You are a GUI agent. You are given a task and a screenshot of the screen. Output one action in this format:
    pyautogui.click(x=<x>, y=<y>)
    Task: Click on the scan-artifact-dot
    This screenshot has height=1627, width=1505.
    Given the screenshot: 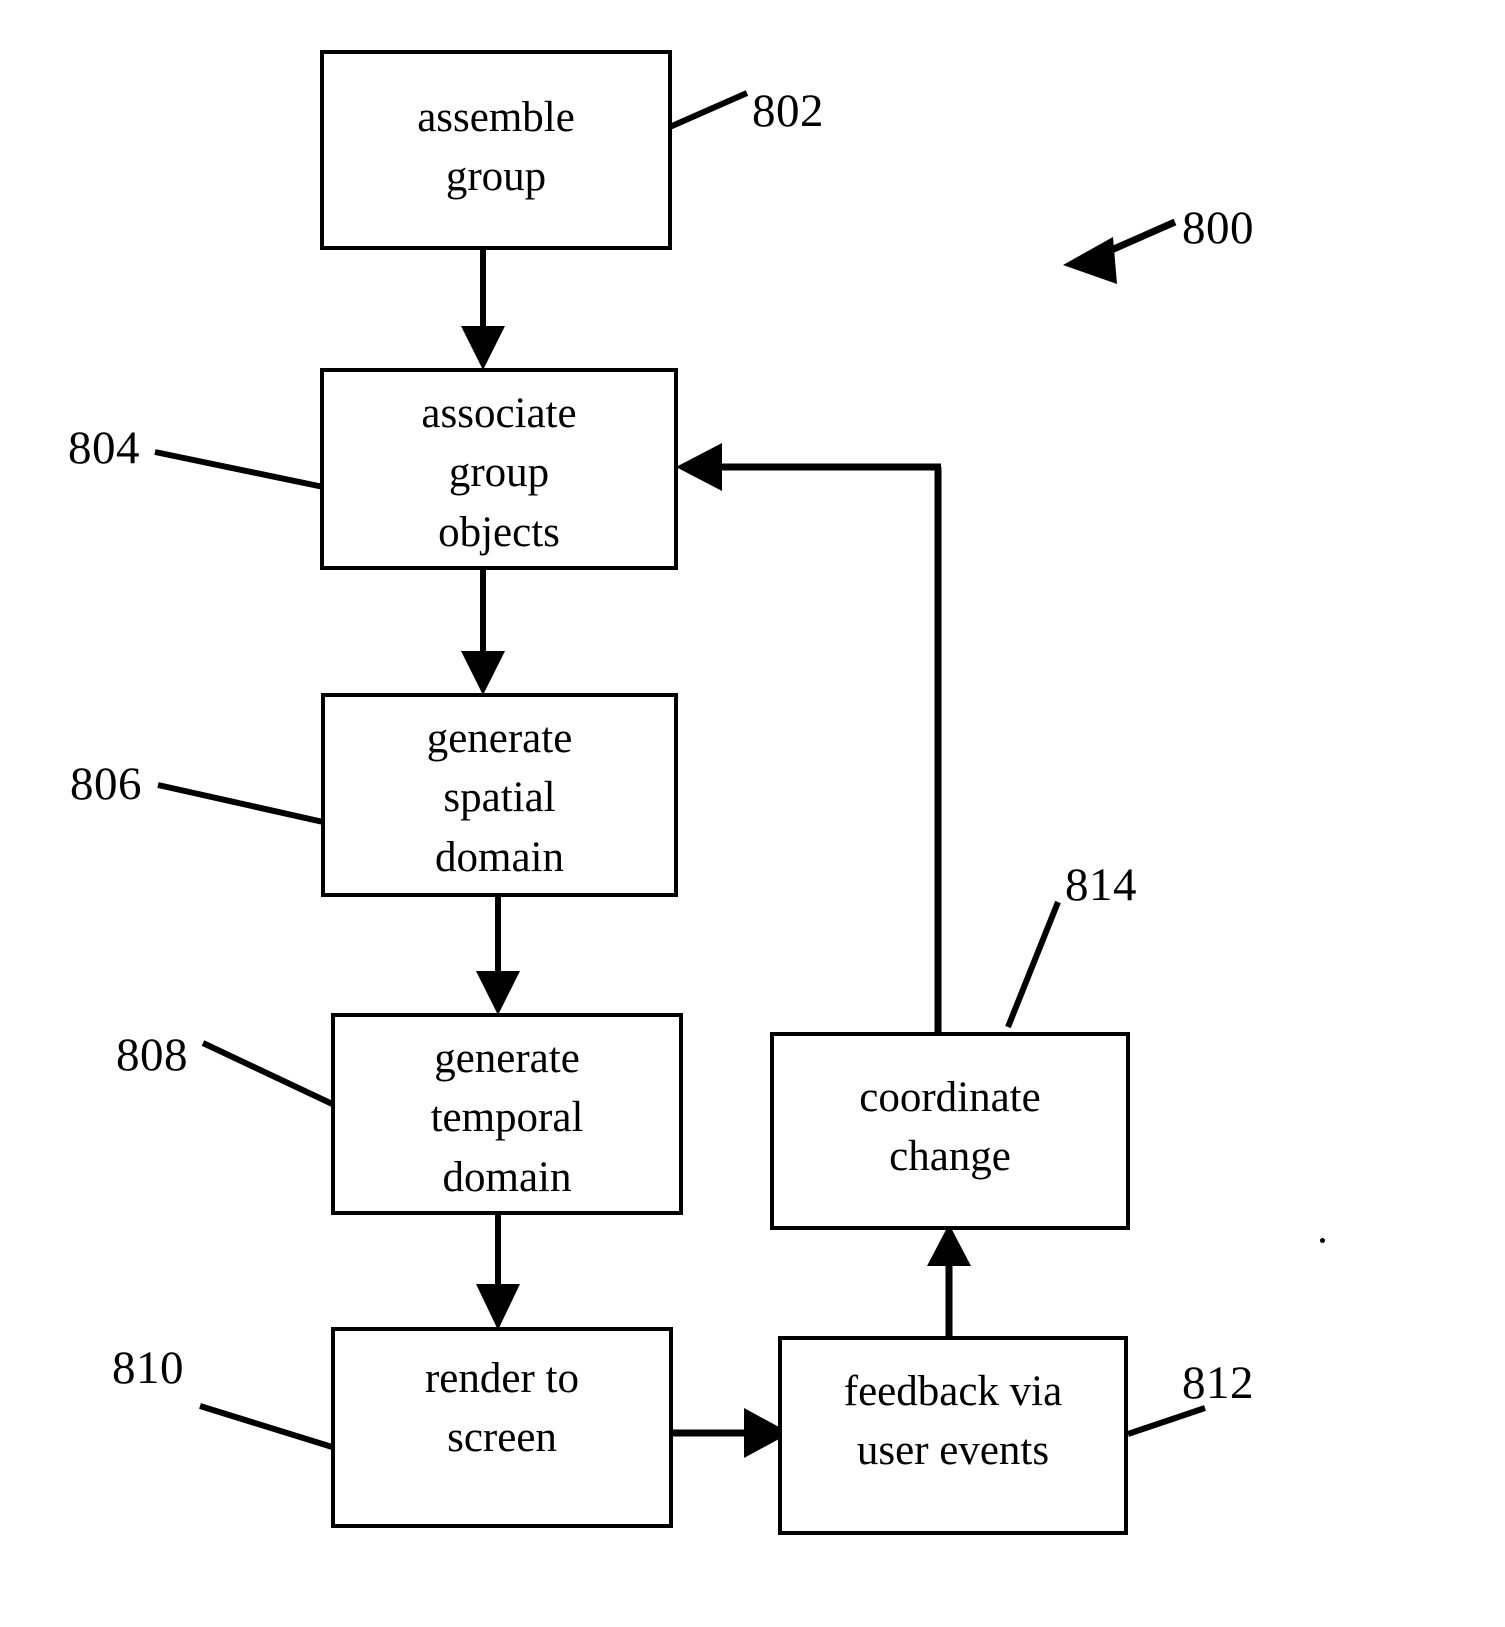 What is the action you would take?
    pyautogui.click(x=1322, y=1240)
    